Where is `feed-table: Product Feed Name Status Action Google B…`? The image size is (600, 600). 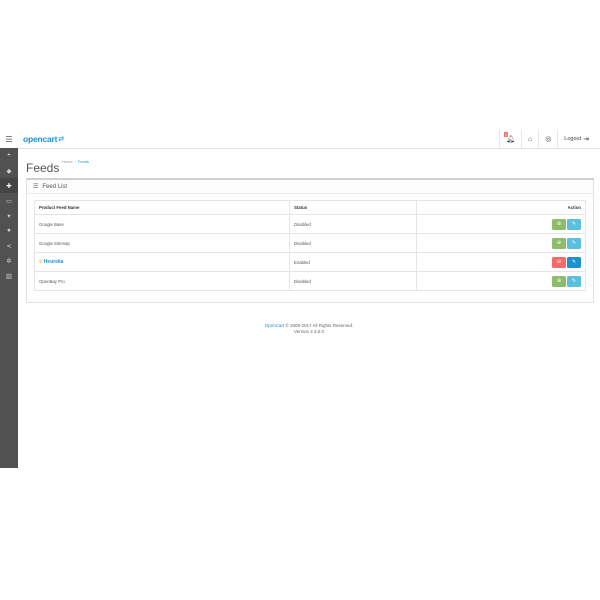 feed-table: Product Feed Name Status Action Google B… is located at coordinates (310, 245).